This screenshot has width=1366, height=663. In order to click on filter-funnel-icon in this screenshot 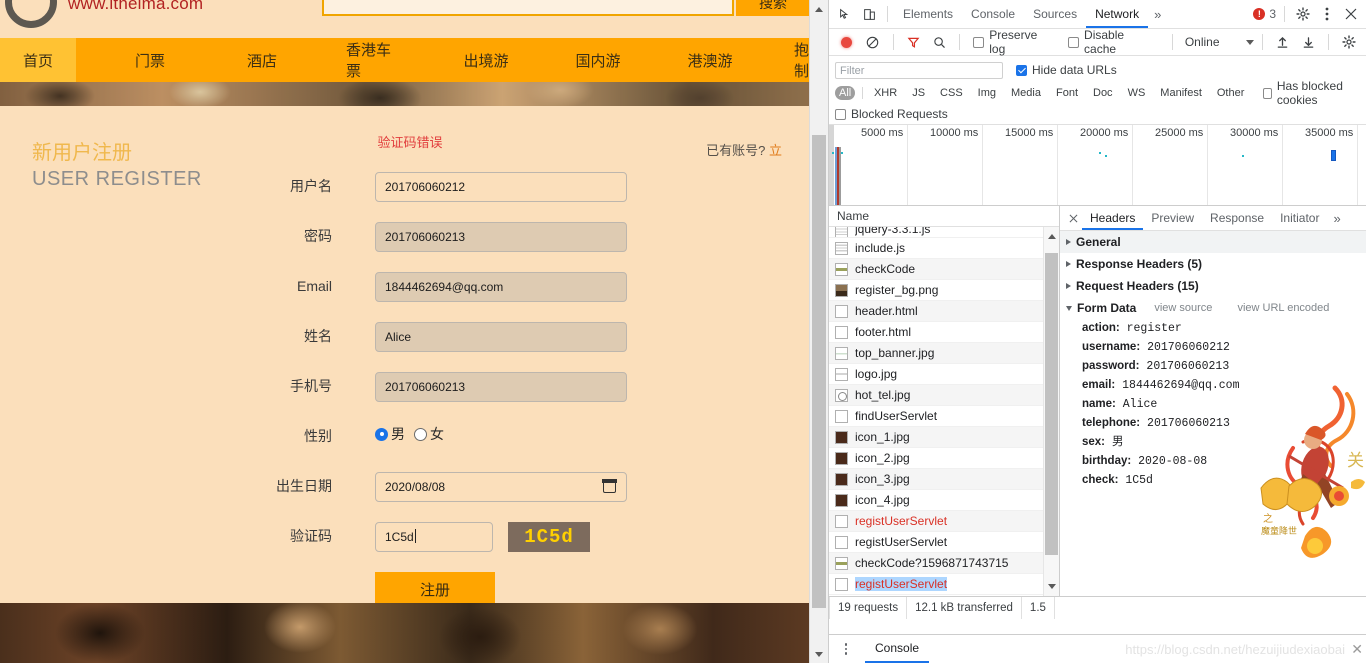, I will do `click(914, 42)`.